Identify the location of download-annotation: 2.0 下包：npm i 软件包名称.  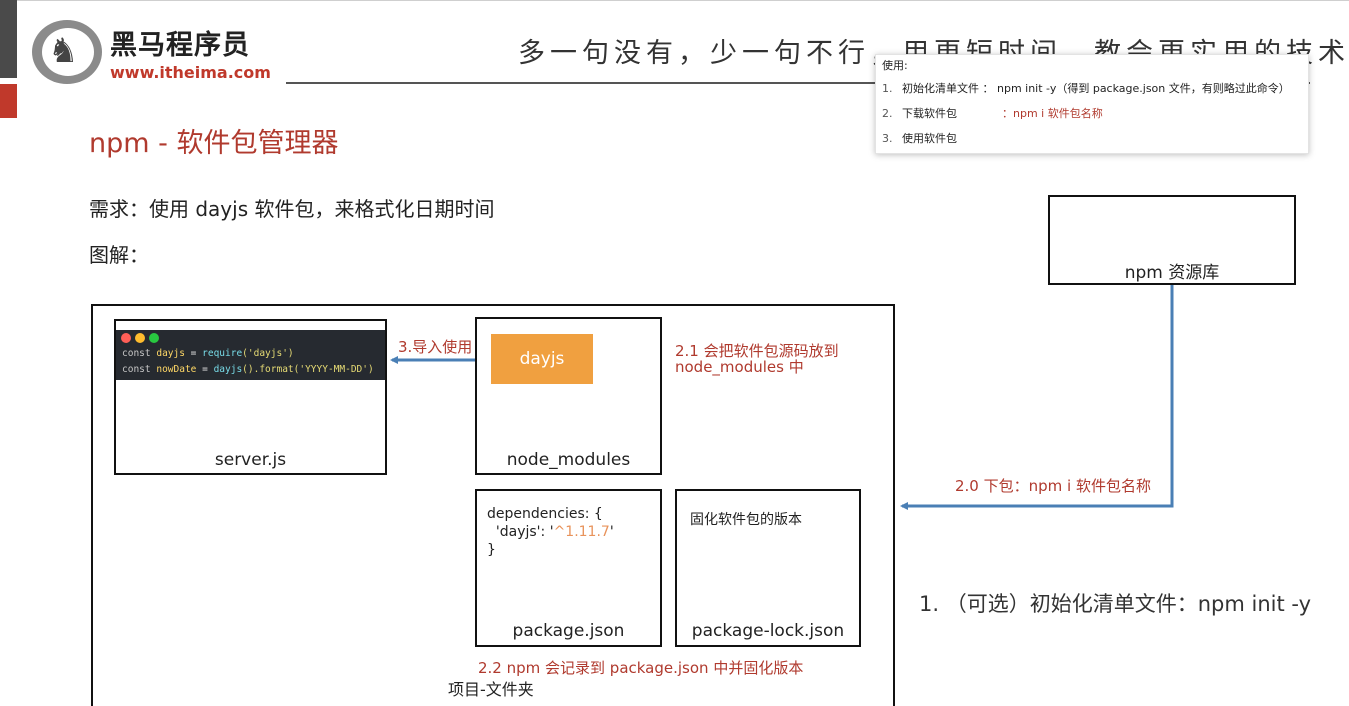
(1053, 486).